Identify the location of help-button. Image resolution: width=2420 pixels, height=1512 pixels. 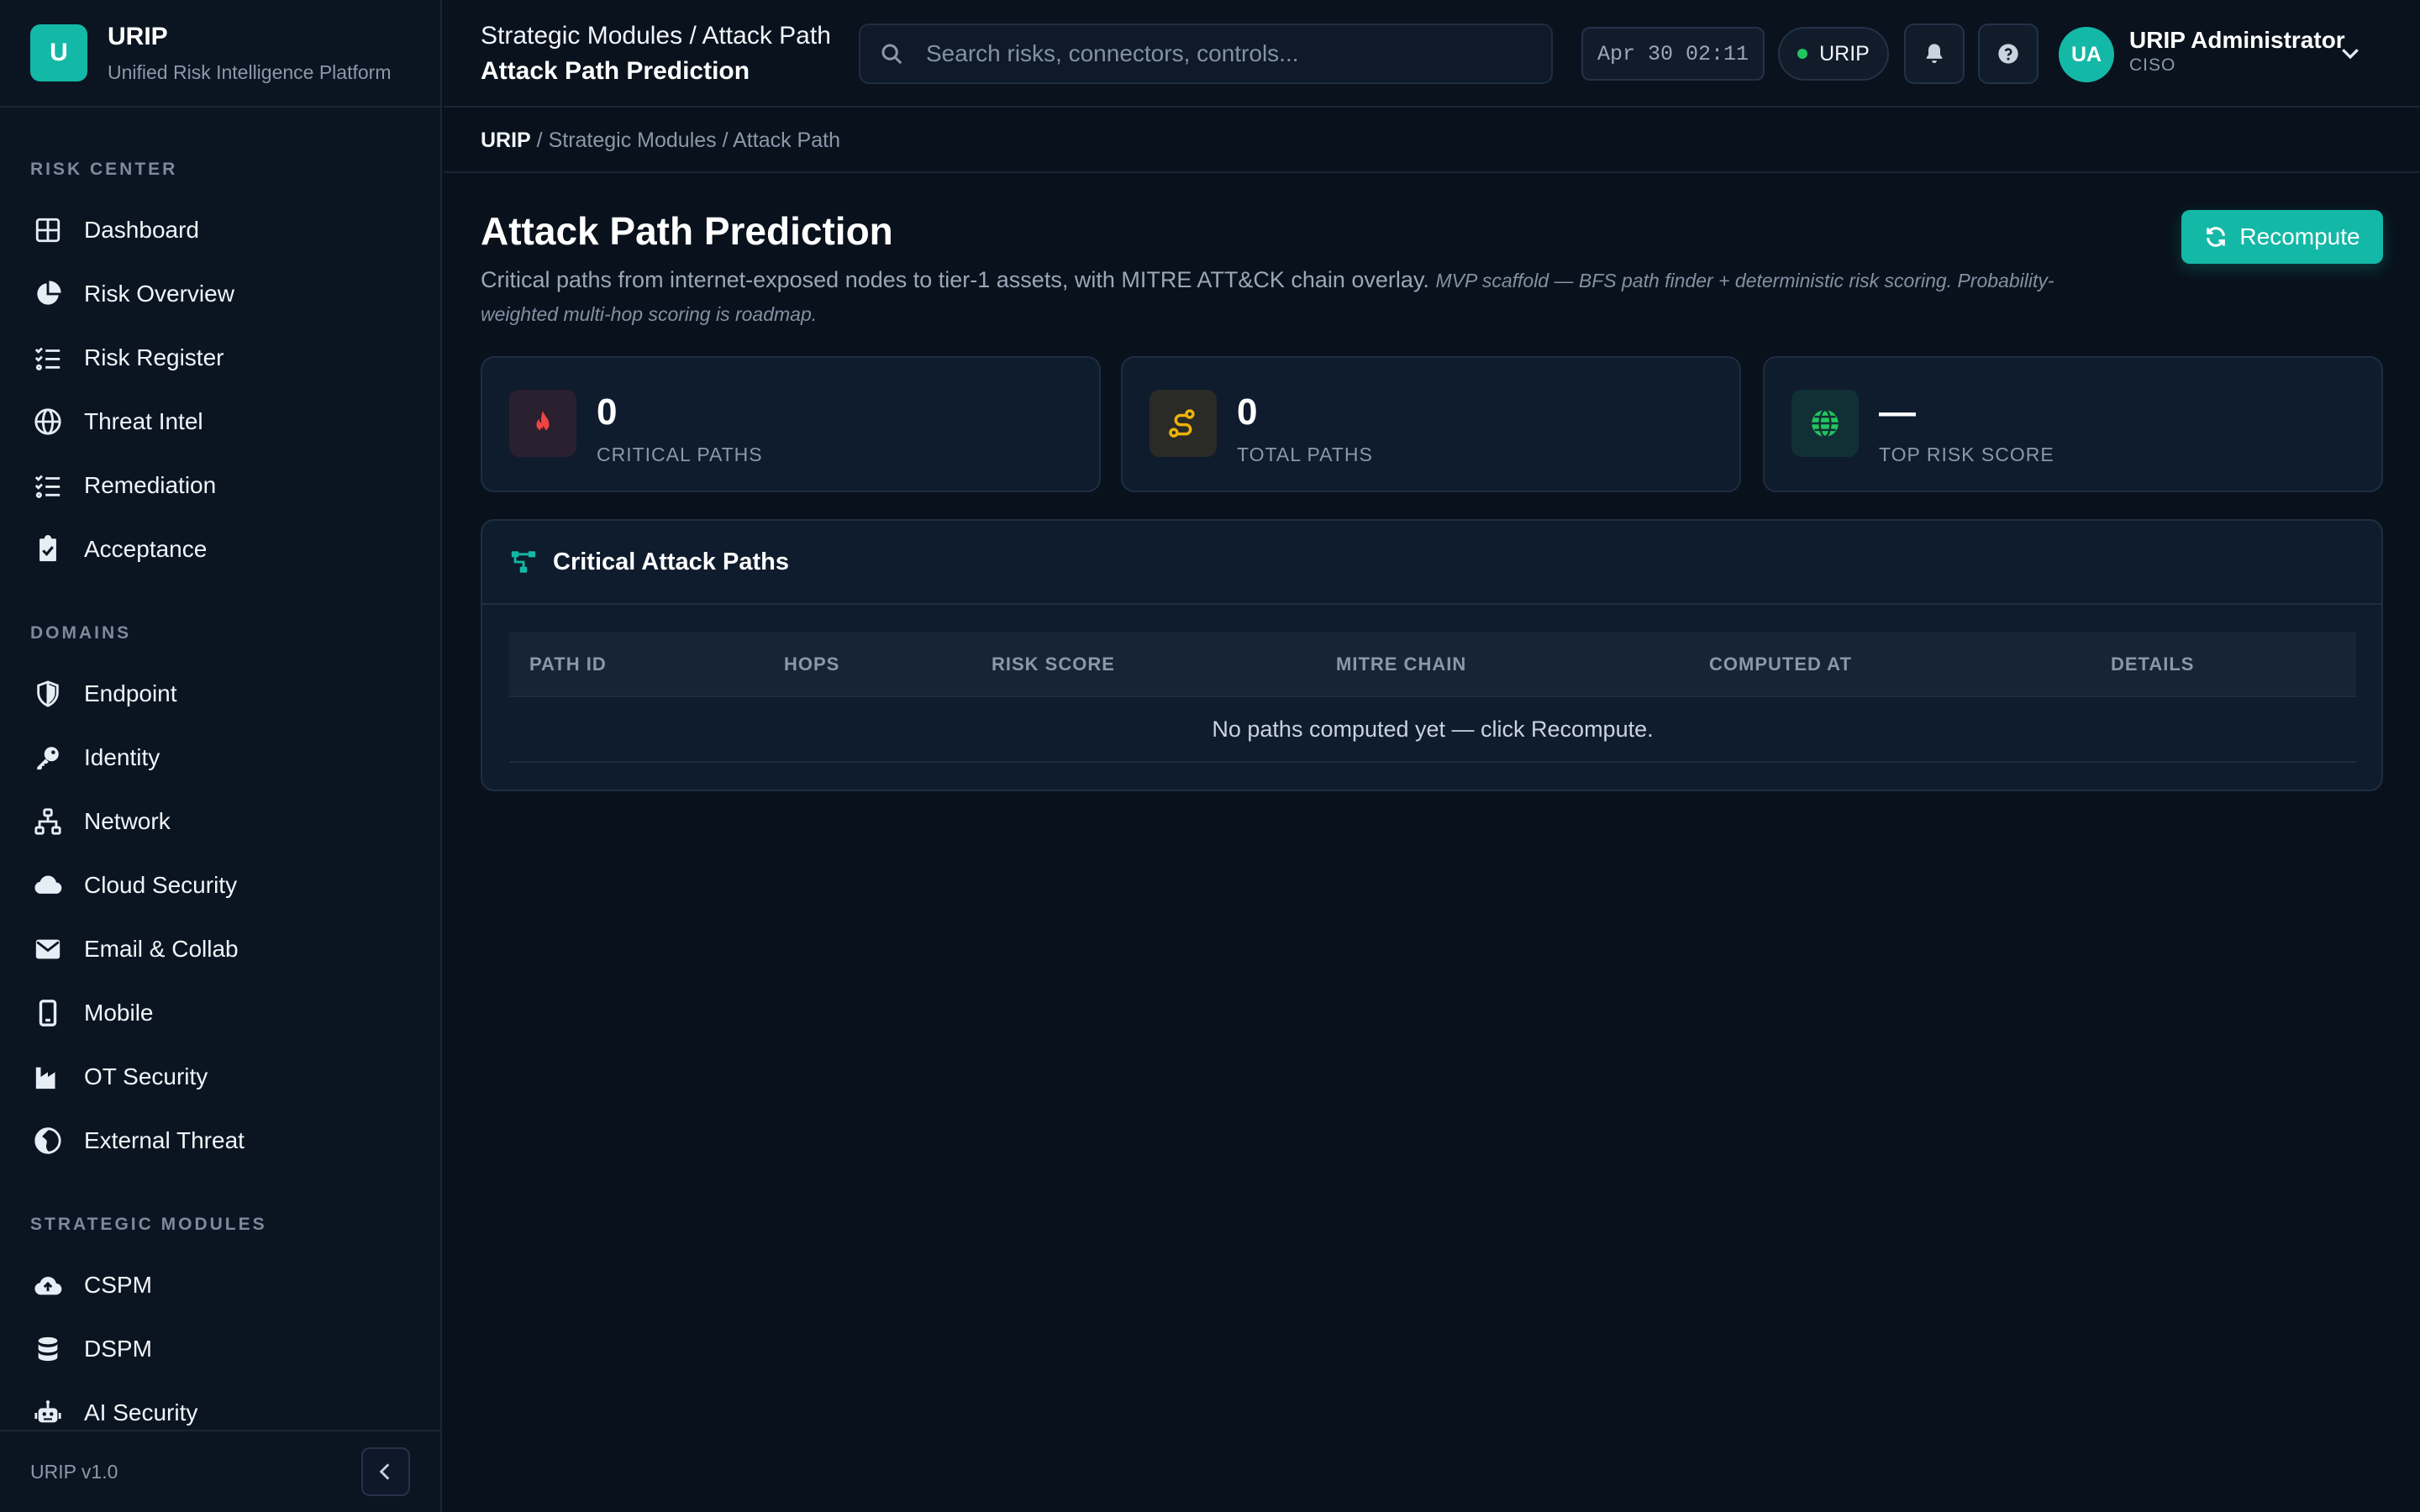
(2008, 54).